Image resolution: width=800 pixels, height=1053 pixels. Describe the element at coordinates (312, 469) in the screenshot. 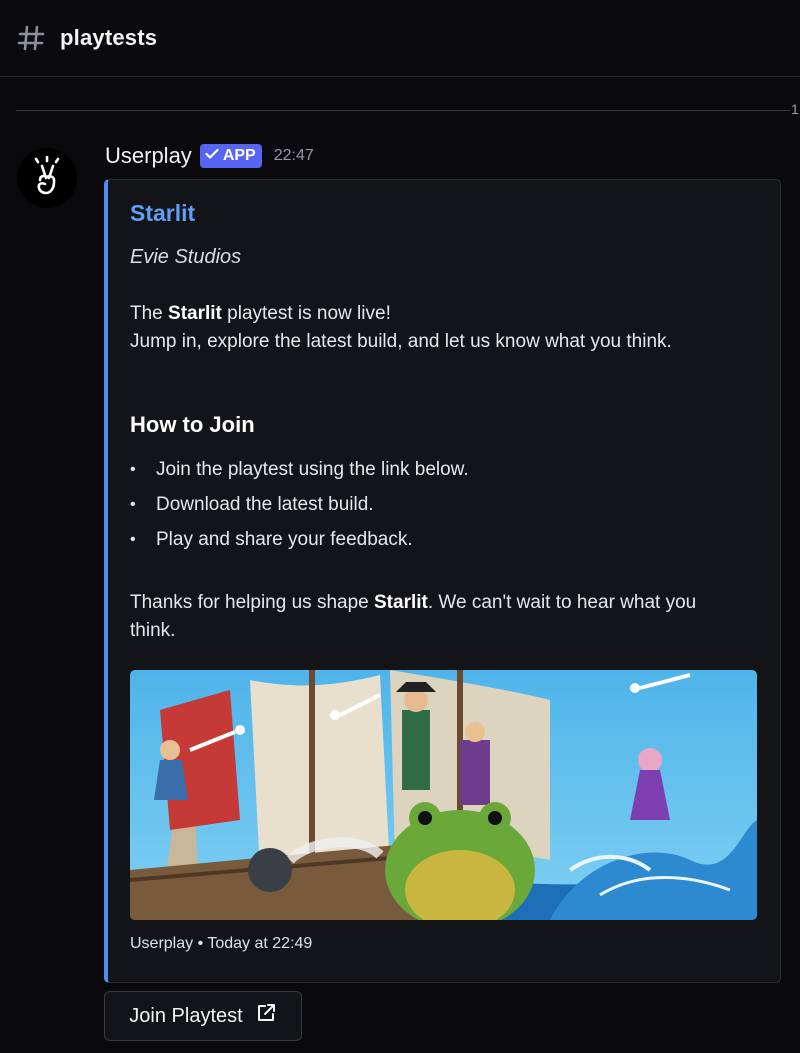

I see `step-text: Join the playtest using the link below.` at that location.